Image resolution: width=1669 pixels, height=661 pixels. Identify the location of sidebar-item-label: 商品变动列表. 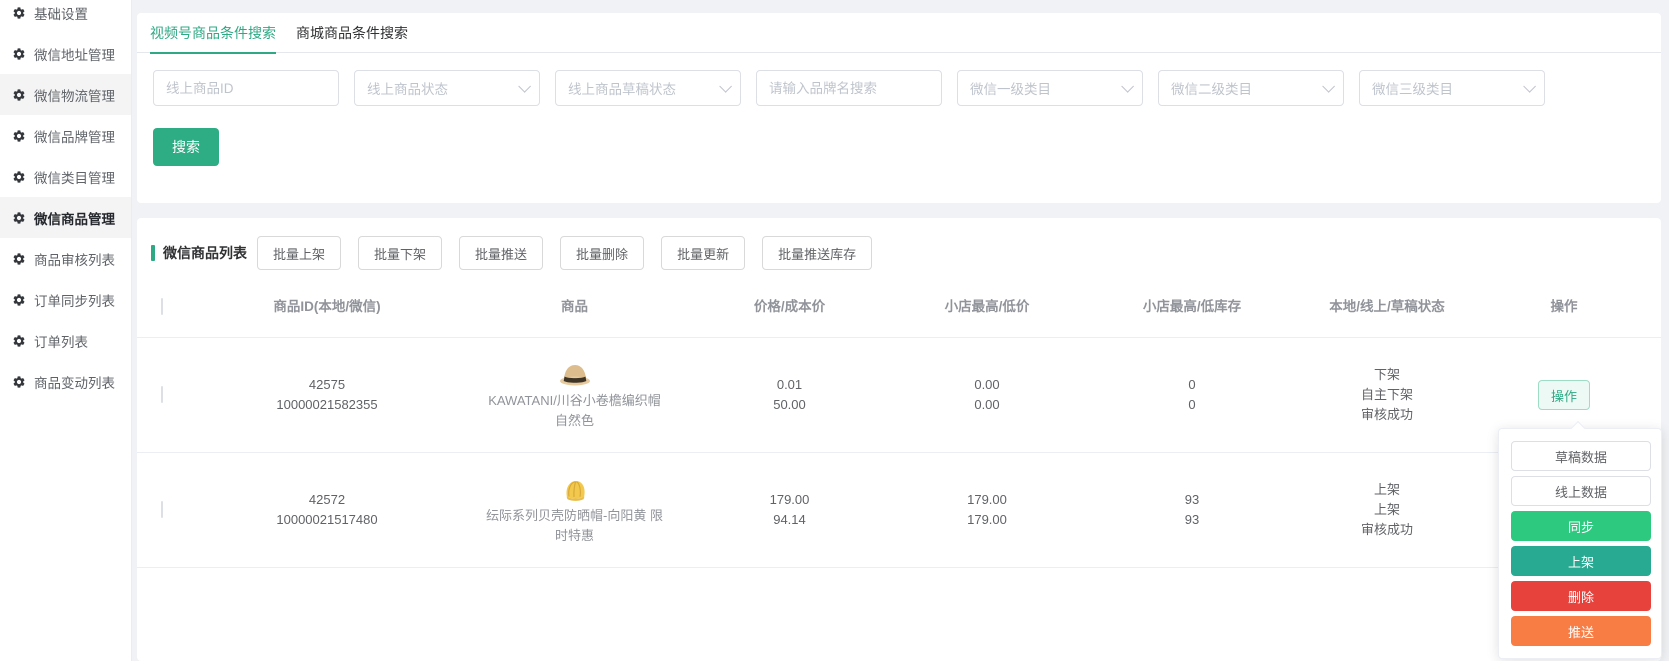
(74, 383).